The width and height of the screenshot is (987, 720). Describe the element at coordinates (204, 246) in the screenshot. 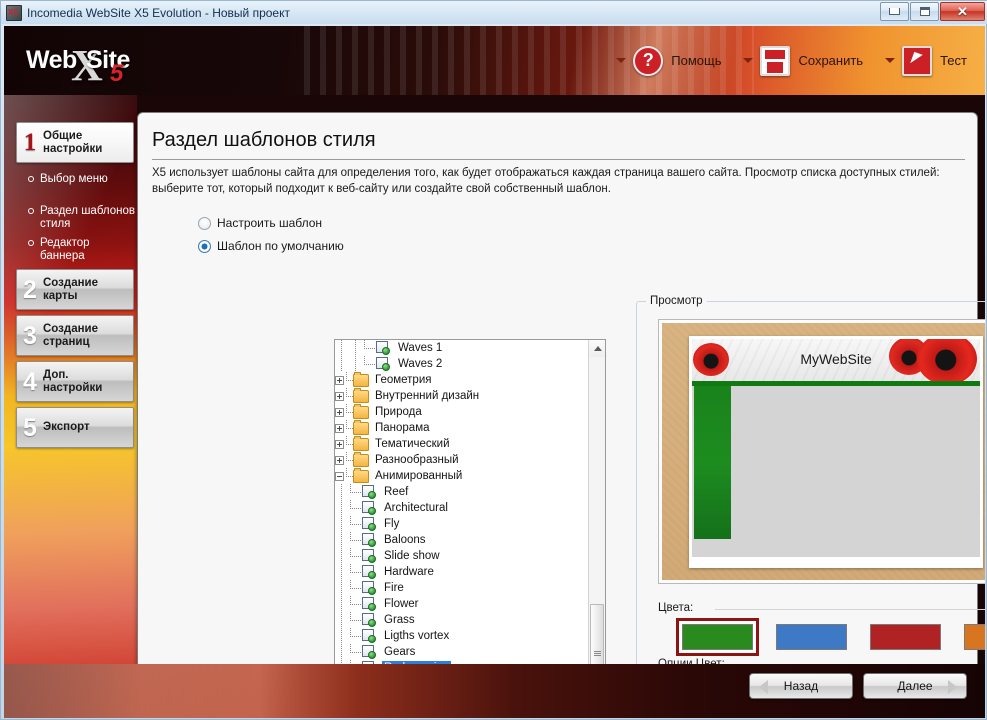

I see `radio-icon-checked` at that location.